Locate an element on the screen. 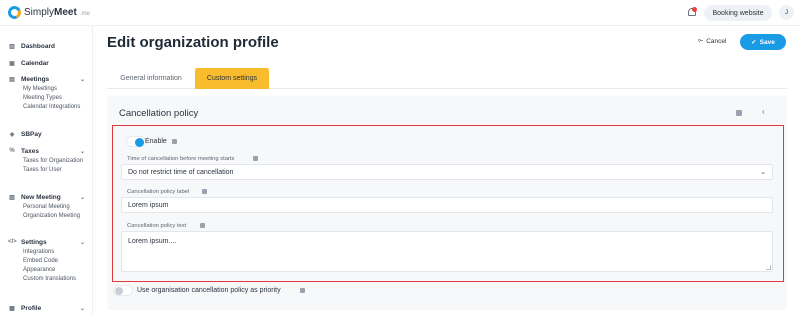  select-value: Do not restrict time of cancellation is located at coordinates (181, 172).